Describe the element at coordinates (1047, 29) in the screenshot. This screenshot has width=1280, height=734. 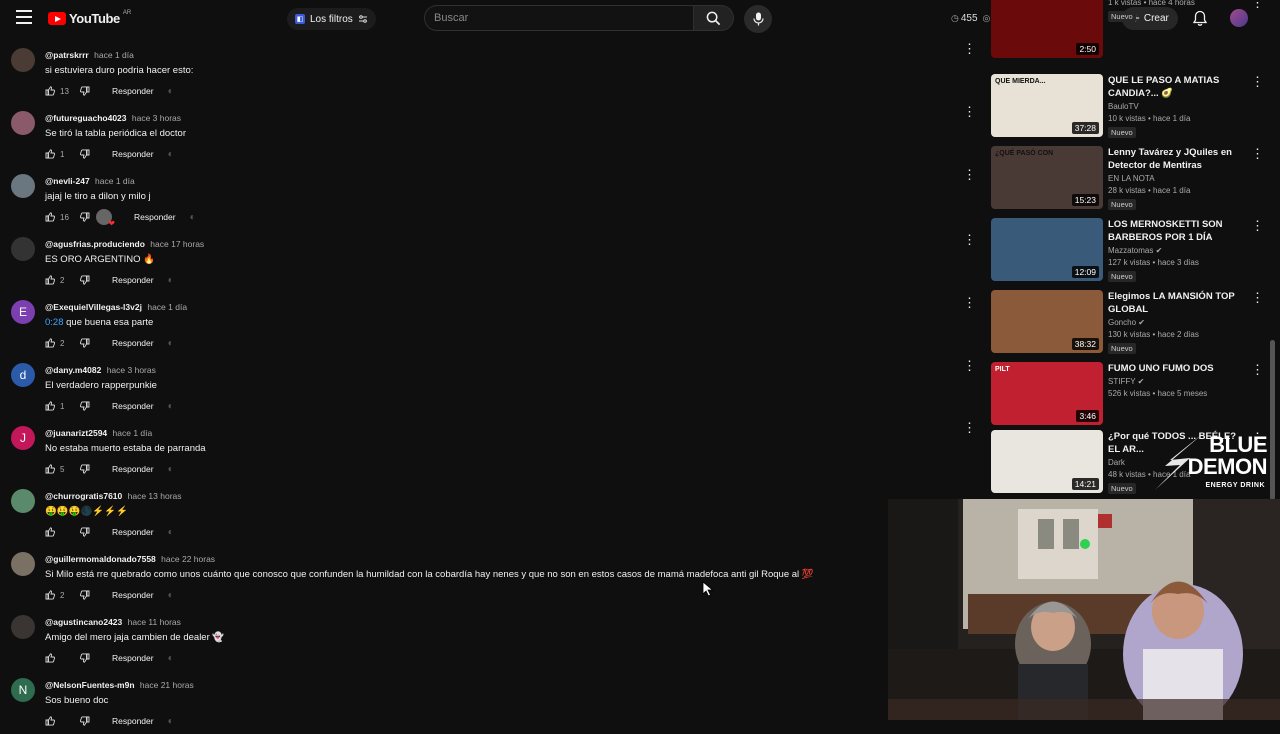
I see `video-thumbnail: 2:50` at that location.